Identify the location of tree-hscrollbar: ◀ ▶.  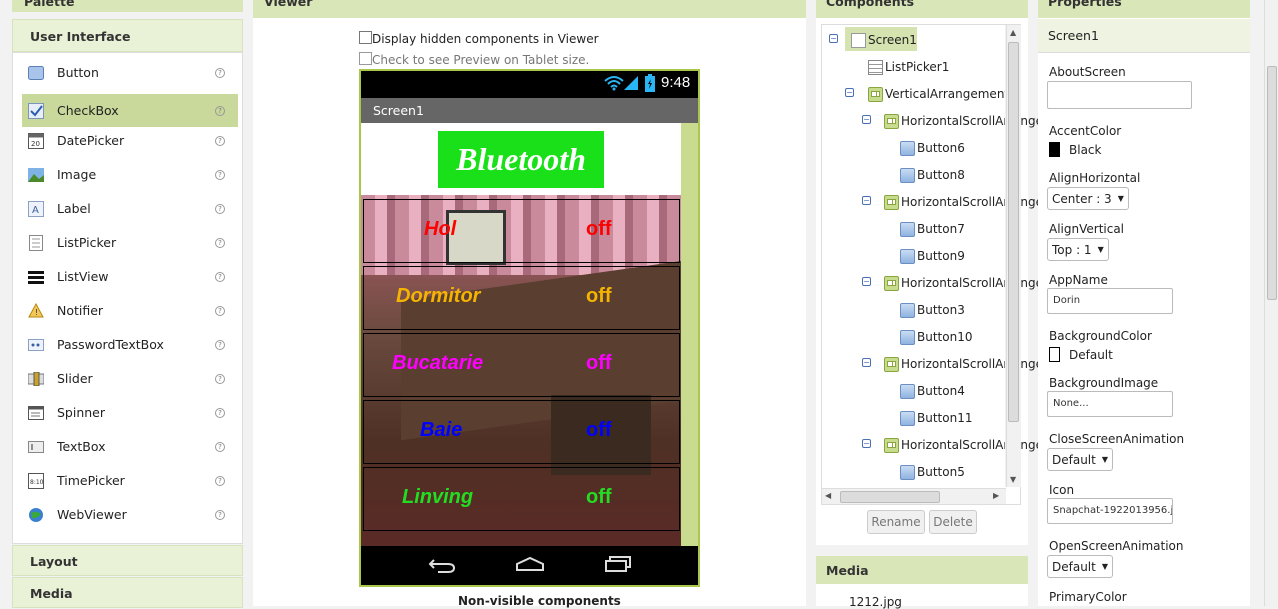
(914, 496).